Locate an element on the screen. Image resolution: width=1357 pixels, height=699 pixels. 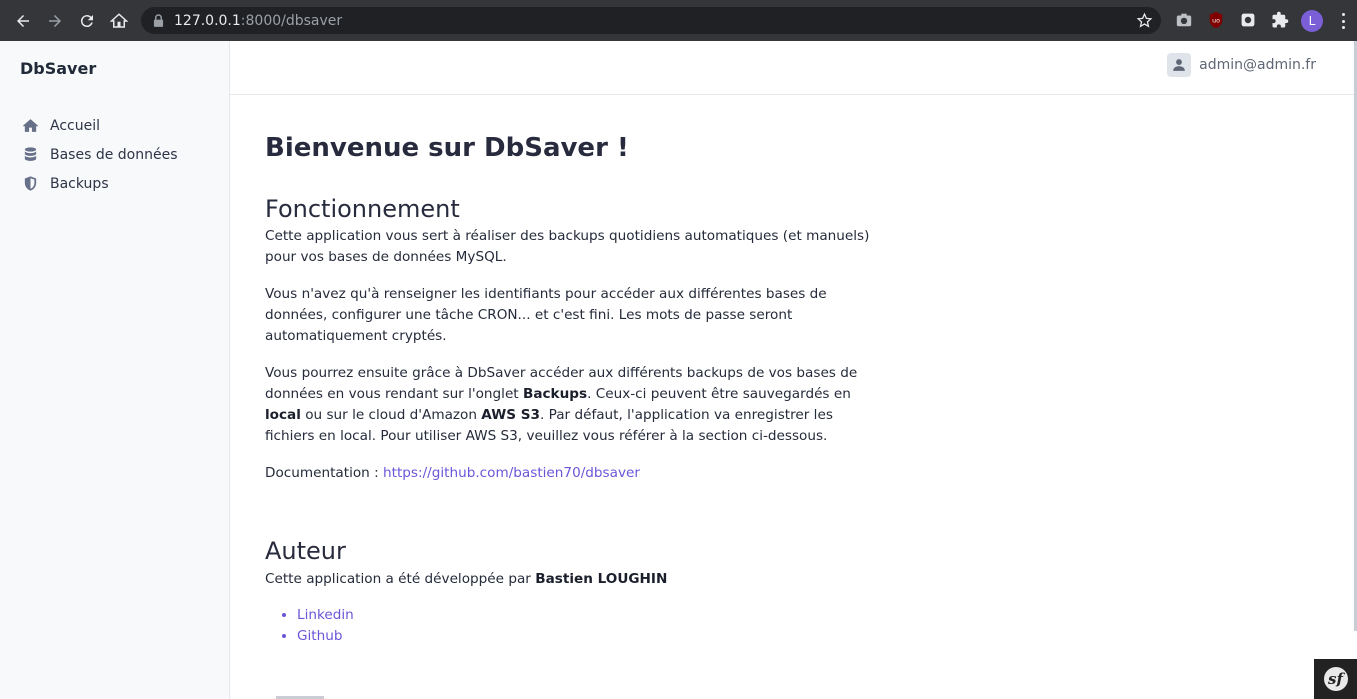
top-header: admin@admin.fr is located at coordinates (793, 68).